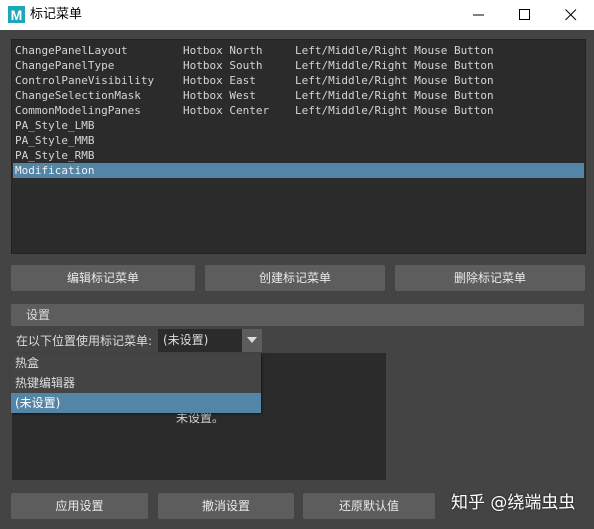  I want to click on minimize-icon, so click(478, 15).